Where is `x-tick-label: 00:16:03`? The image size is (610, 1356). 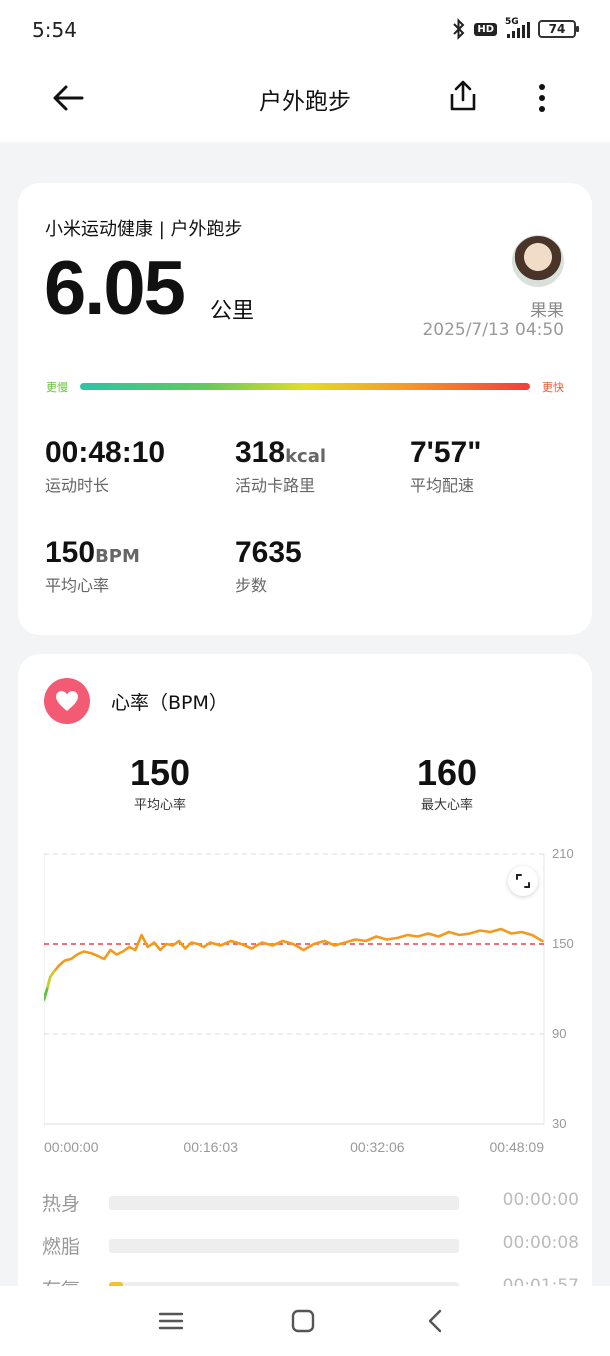
x-tick-label: 00:16:03 is located at coordinates (210, 1147).